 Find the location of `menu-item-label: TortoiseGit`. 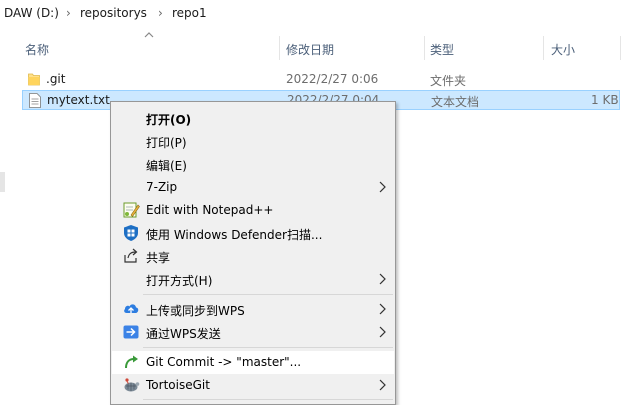

menu-item-label: TortoiseGit is located at coordinates (178, 385).